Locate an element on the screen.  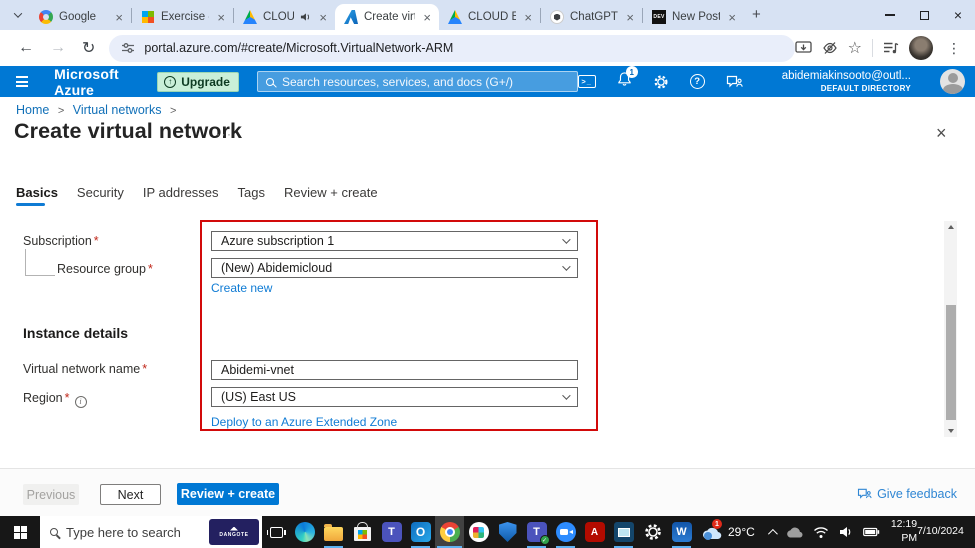
taskbar-settings is located at coordinates (652, 532).